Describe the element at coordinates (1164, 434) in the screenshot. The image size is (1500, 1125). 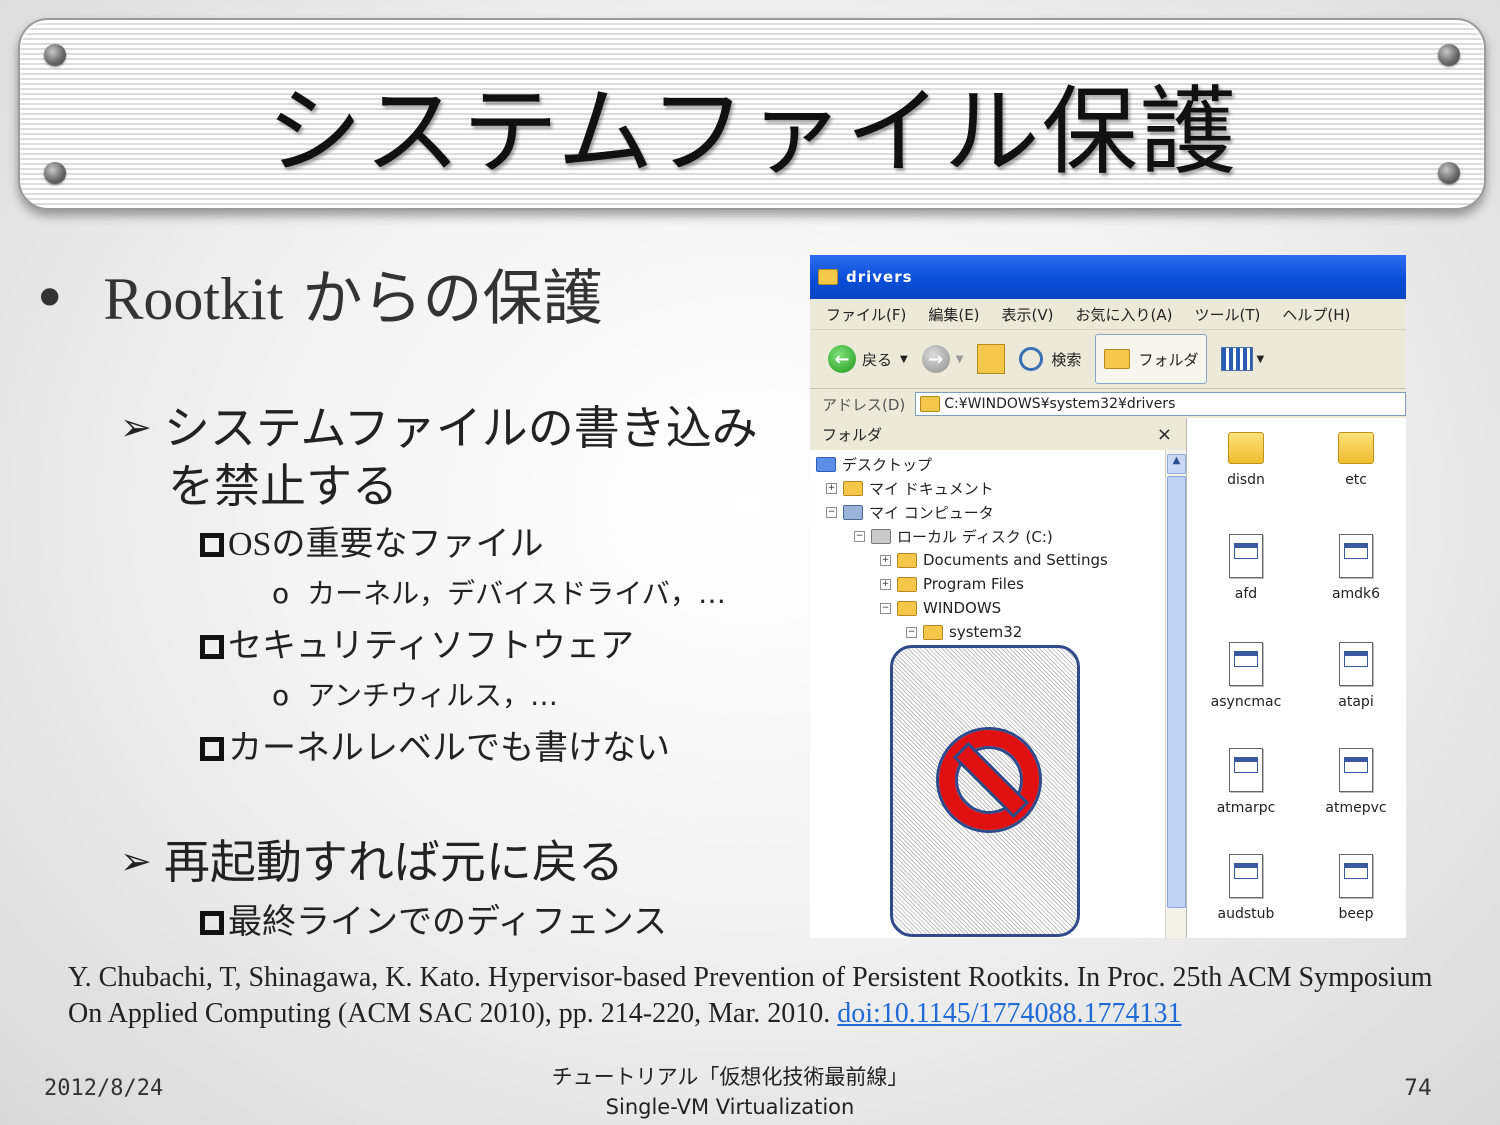
I see `close-icon: ×` at that location.